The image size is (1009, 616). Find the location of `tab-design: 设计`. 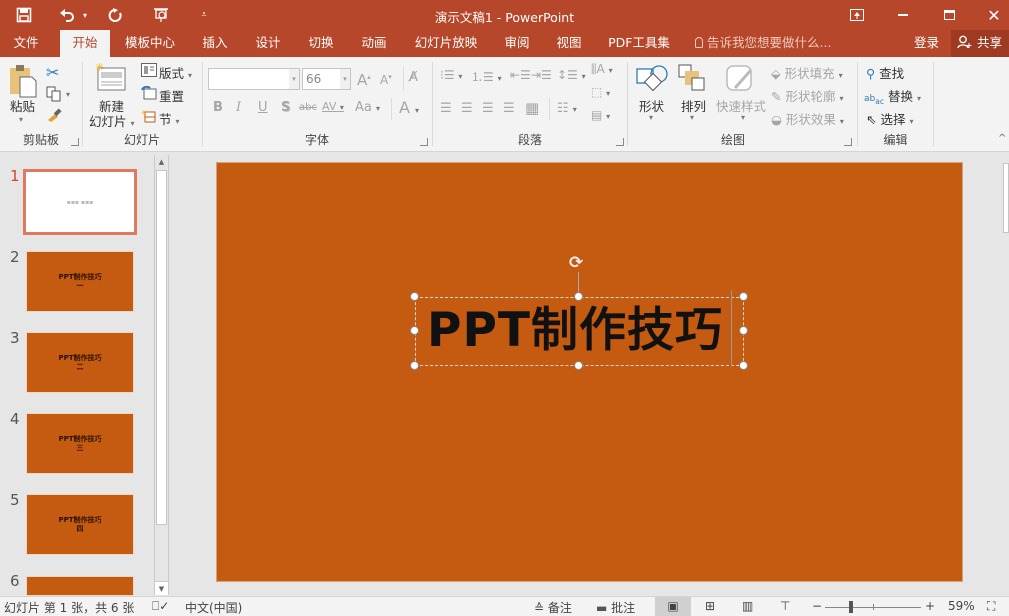

tab-design: 设计 is located at coordinates (268, 43).